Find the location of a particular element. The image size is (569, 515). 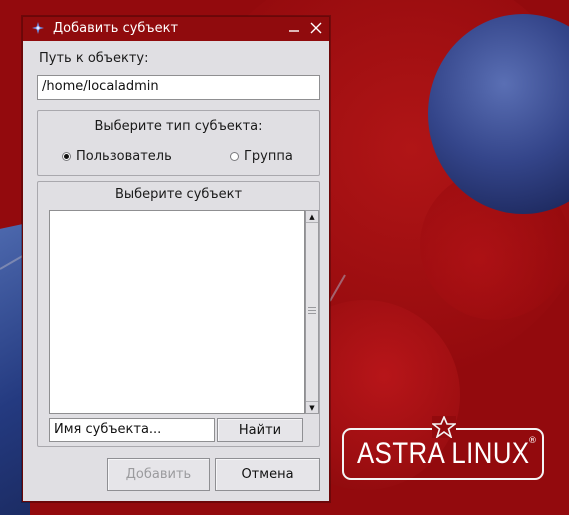

minimize-icon is located at coordinates (294, 31).